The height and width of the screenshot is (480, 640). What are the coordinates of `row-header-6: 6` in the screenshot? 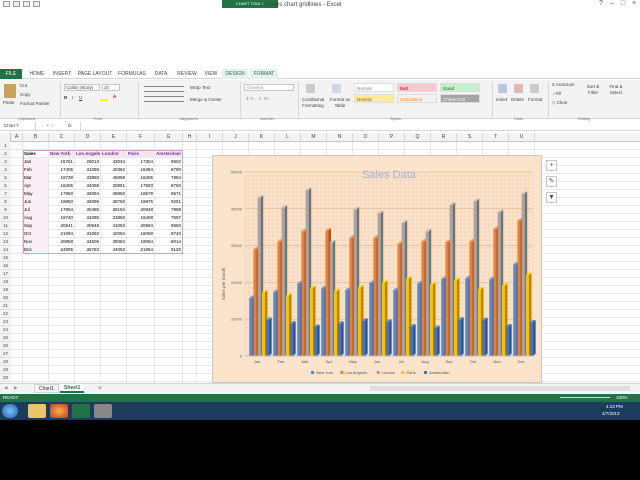 It's located at (5, 186).